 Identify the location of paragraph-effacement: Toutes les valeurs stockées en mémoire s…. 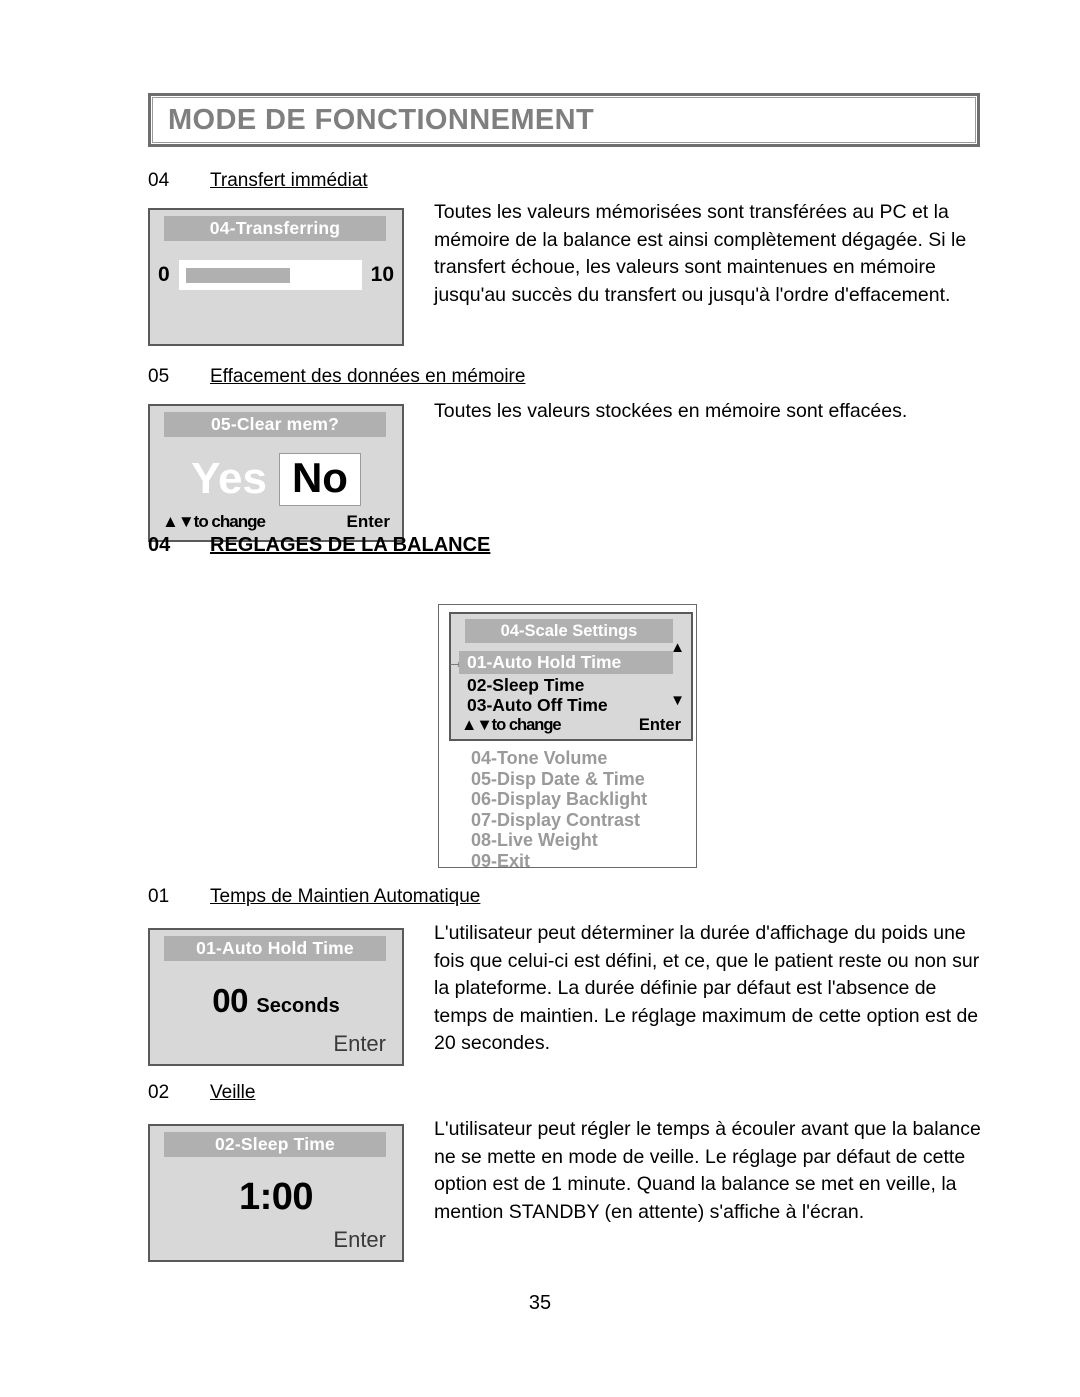
(671, 411).